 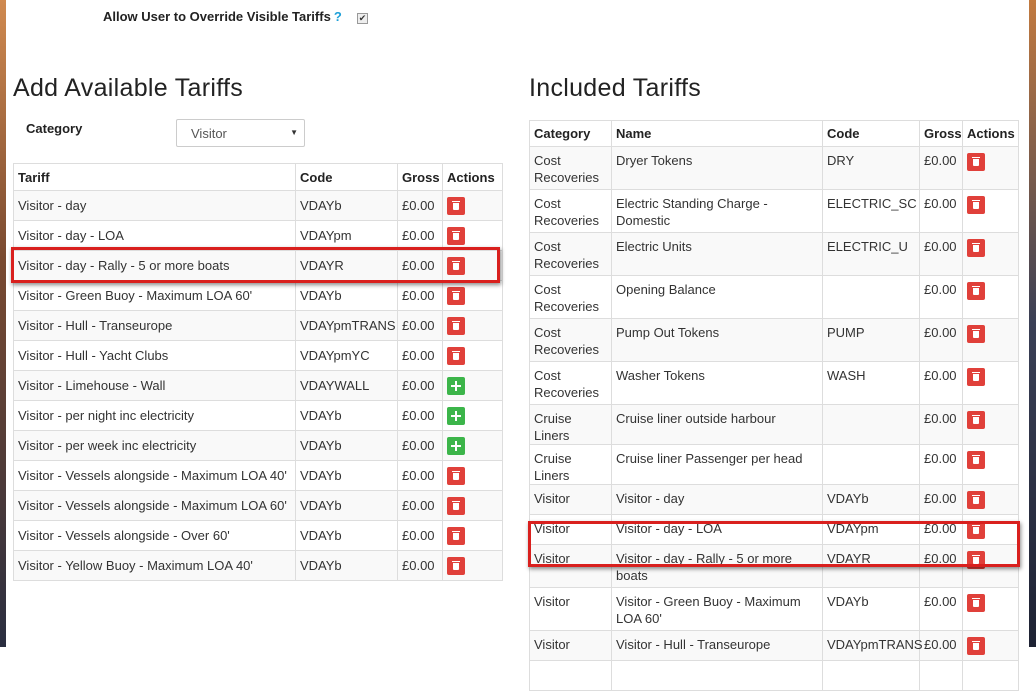 I want to click on header-tariff: Tariff, so click(x=154, y=177).